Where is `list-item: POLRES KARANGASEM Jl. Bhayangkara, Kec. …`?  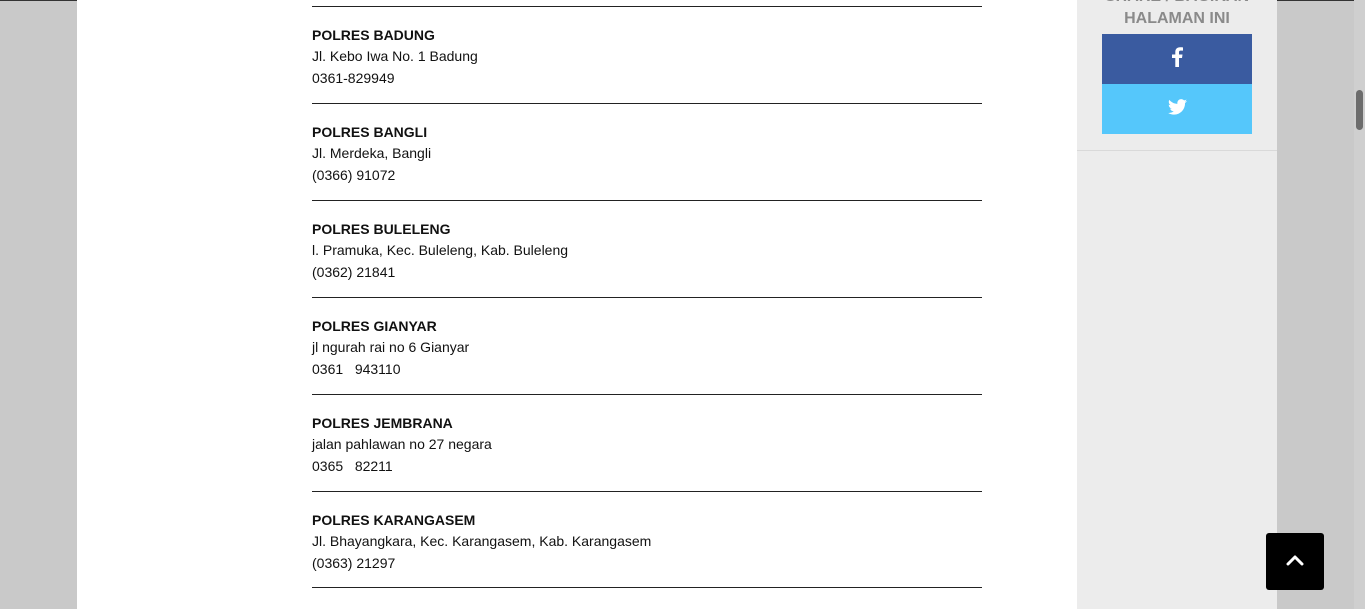 list-item: POLRES KARANGASEM Jl. Bhayangkara, Kec. … is located at coordinates (647, 539).